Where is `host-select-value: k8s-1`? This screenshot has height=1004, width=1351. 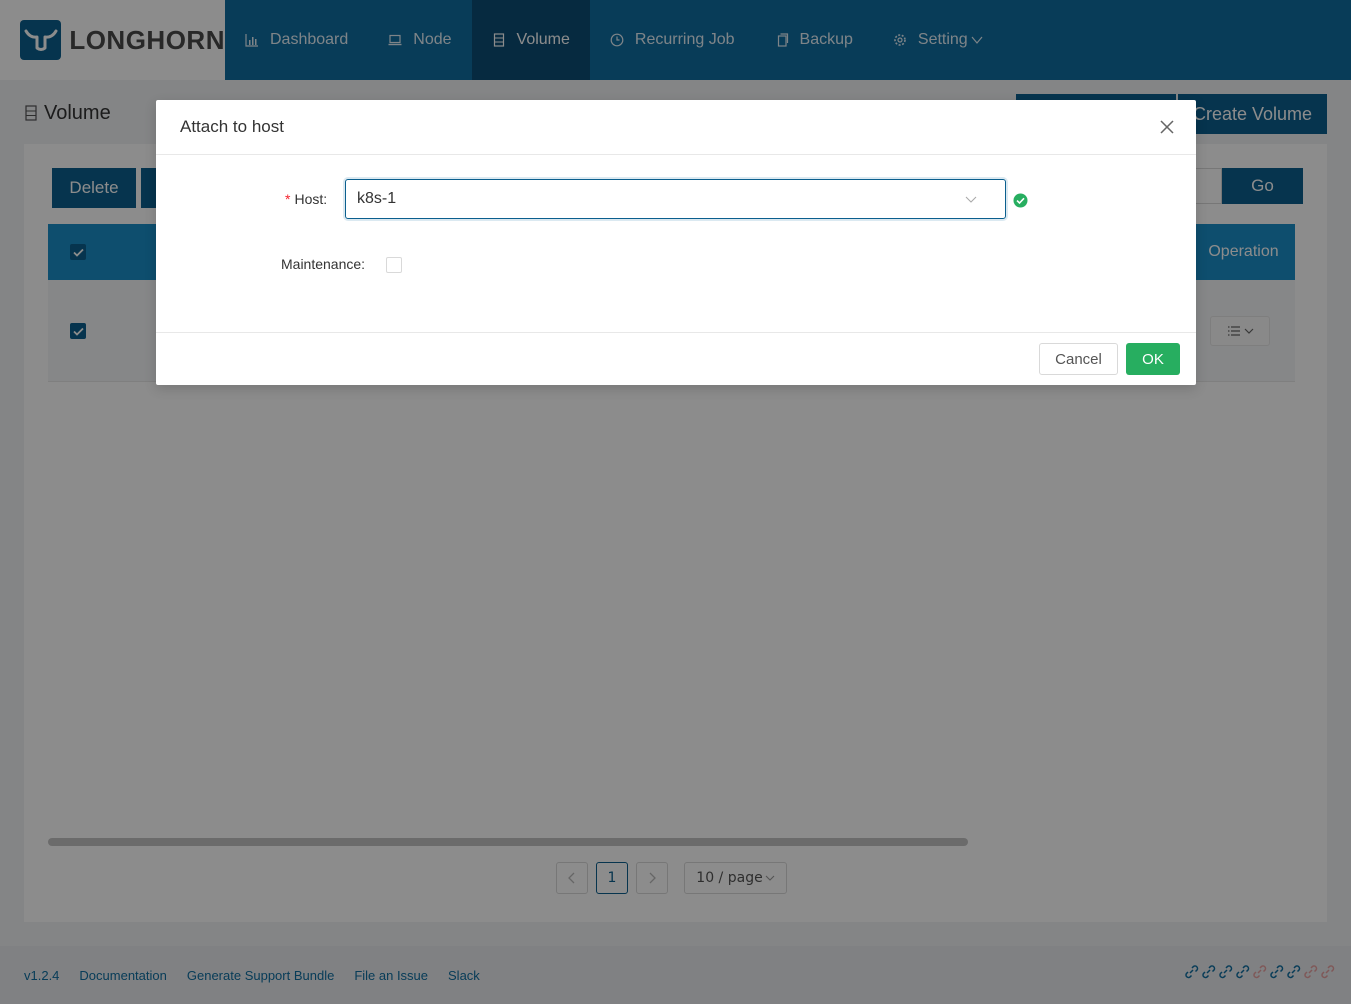 host-select-value: k8s-1 is located at coordinates (377, 198).